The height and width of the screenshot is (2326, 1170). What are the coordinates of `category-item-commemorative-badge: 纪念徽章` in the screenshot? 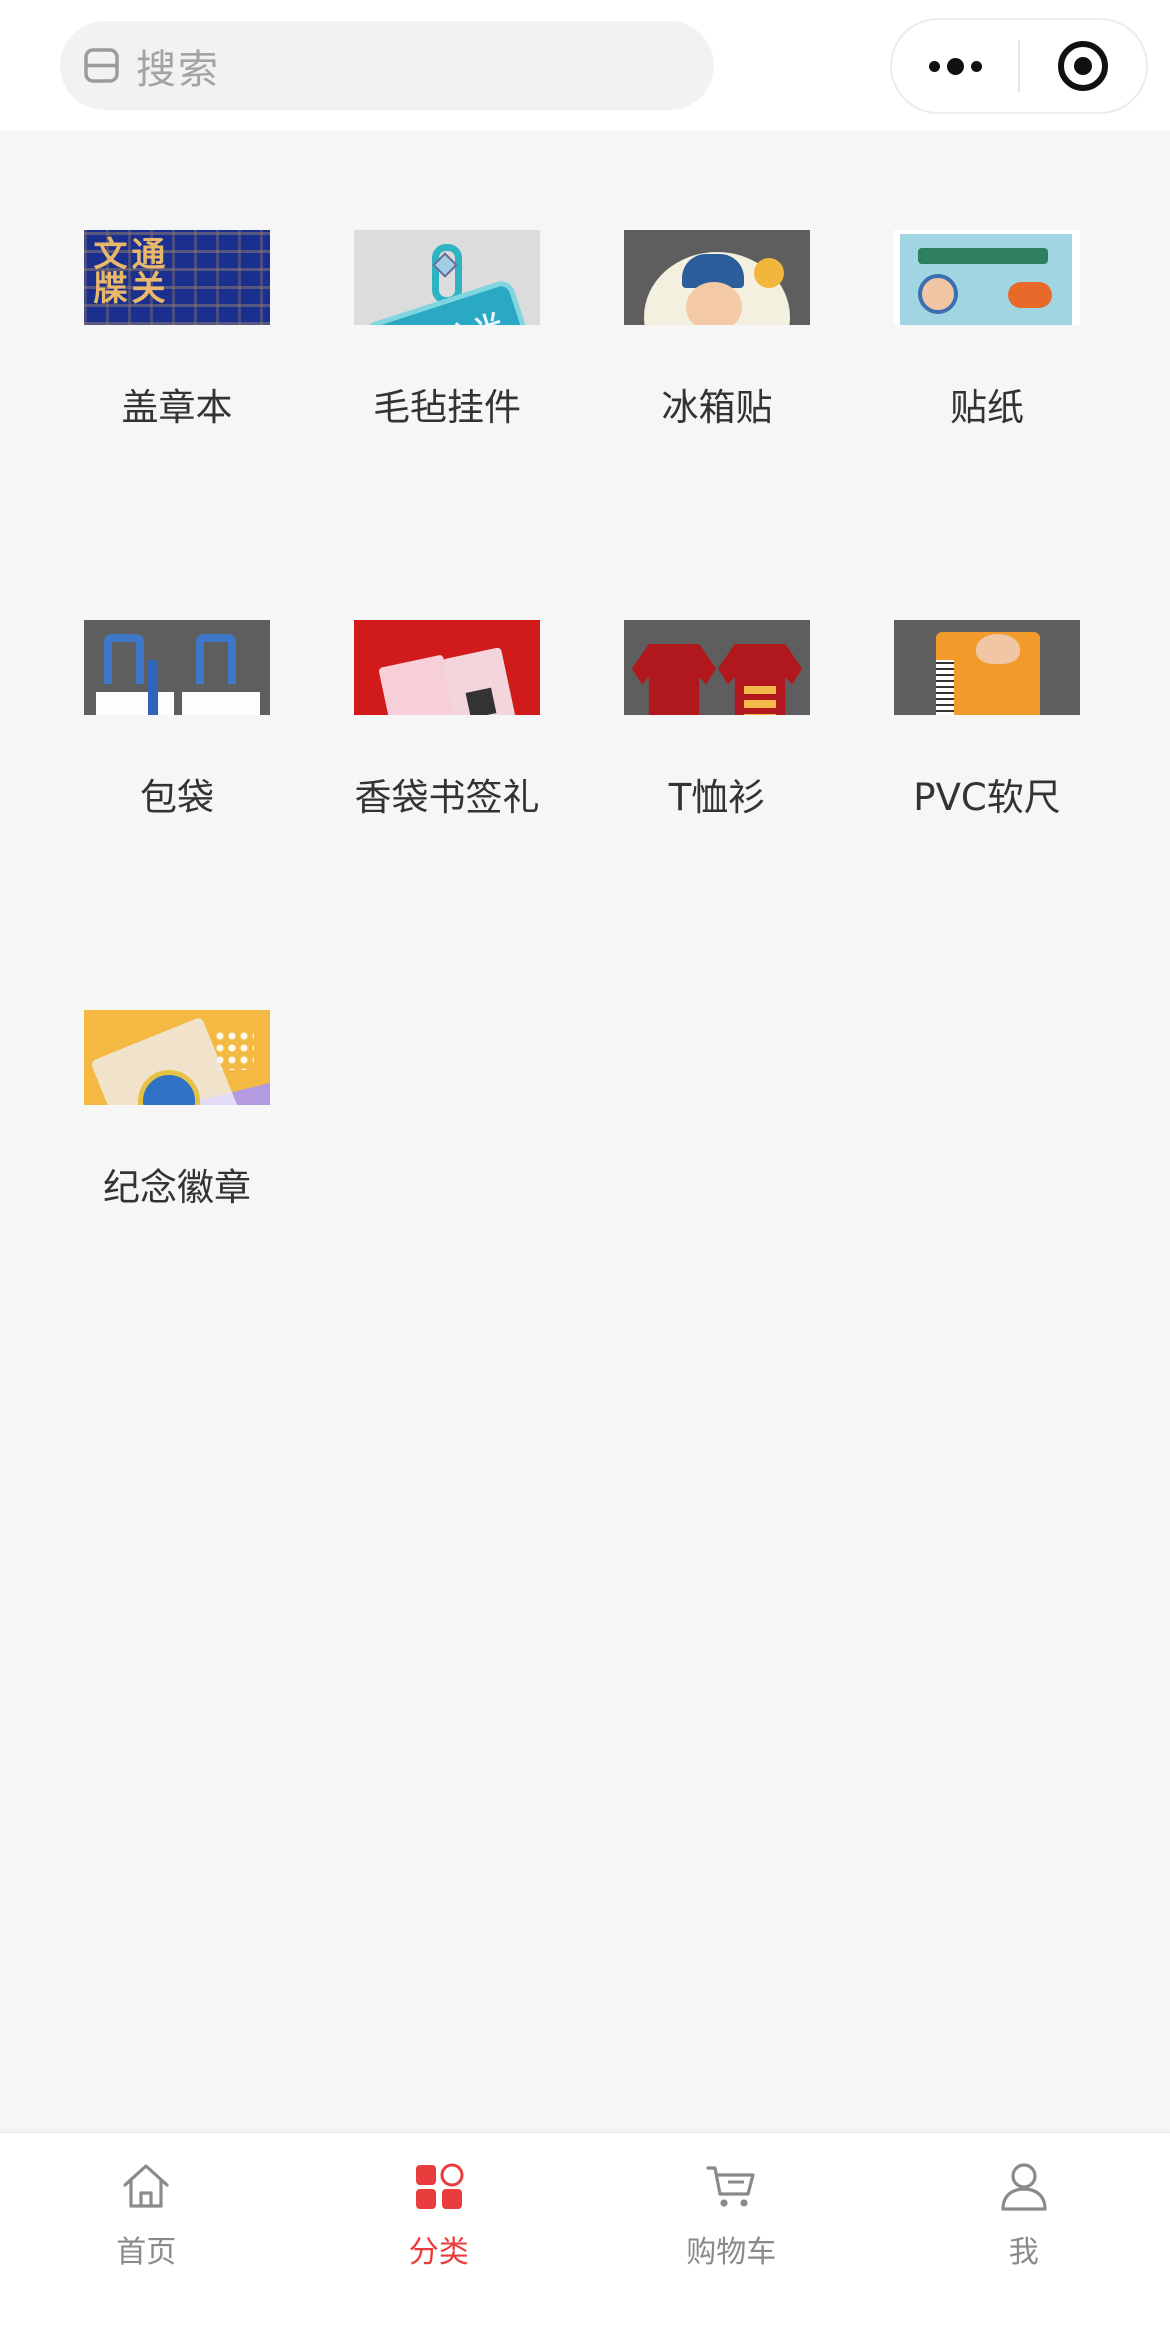 It's located at (177, 1061).